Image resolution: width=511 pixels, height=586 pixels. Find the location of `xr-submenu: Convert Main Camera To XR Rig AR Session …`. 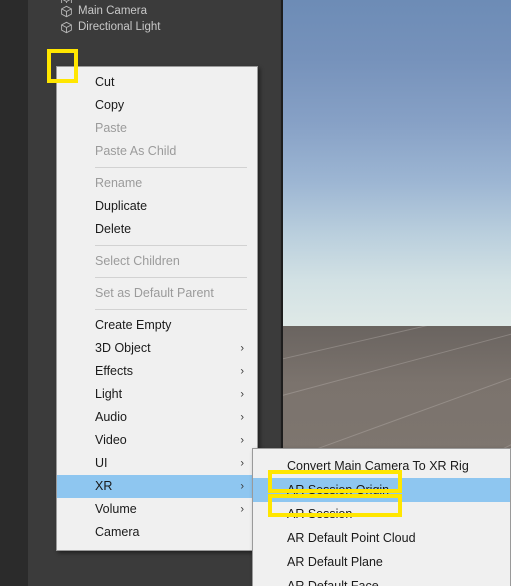

xr-submenu: Convert Main Camera To XR Rig AR Session … is located at coordinates (381, 517).